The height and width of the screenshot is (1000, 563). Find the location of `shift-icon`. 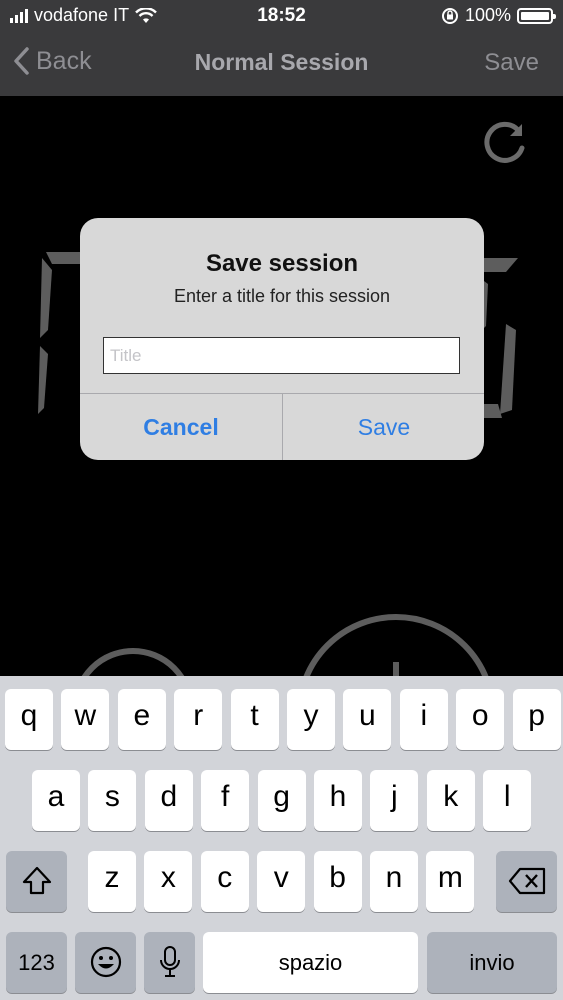

shift-icon is located at coordinates (36, 880).